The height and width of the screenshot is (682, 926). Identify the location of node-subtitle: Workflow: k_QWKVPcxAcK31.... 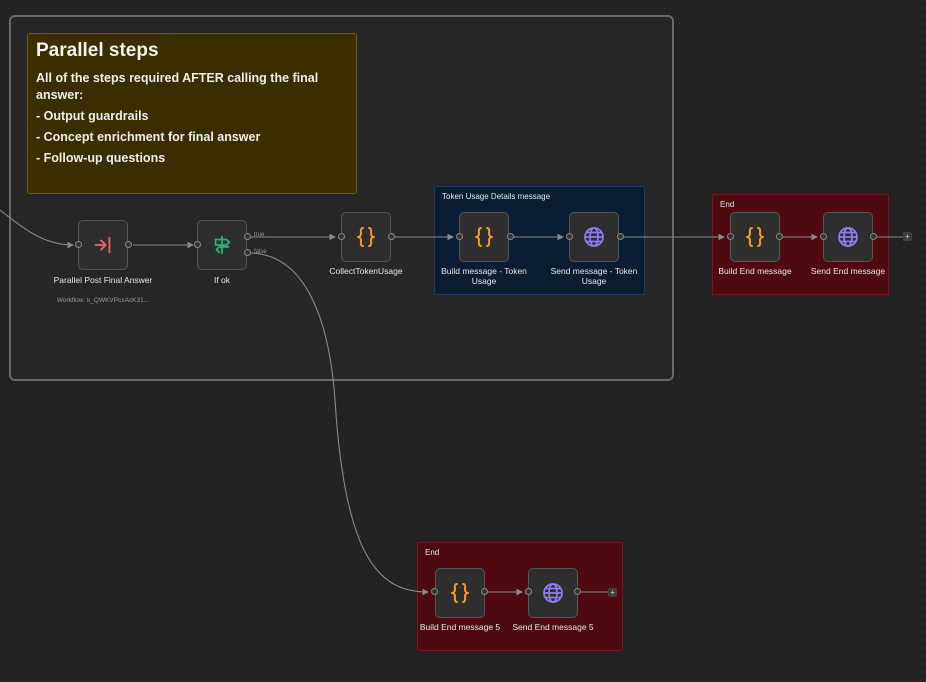
(103, 300).